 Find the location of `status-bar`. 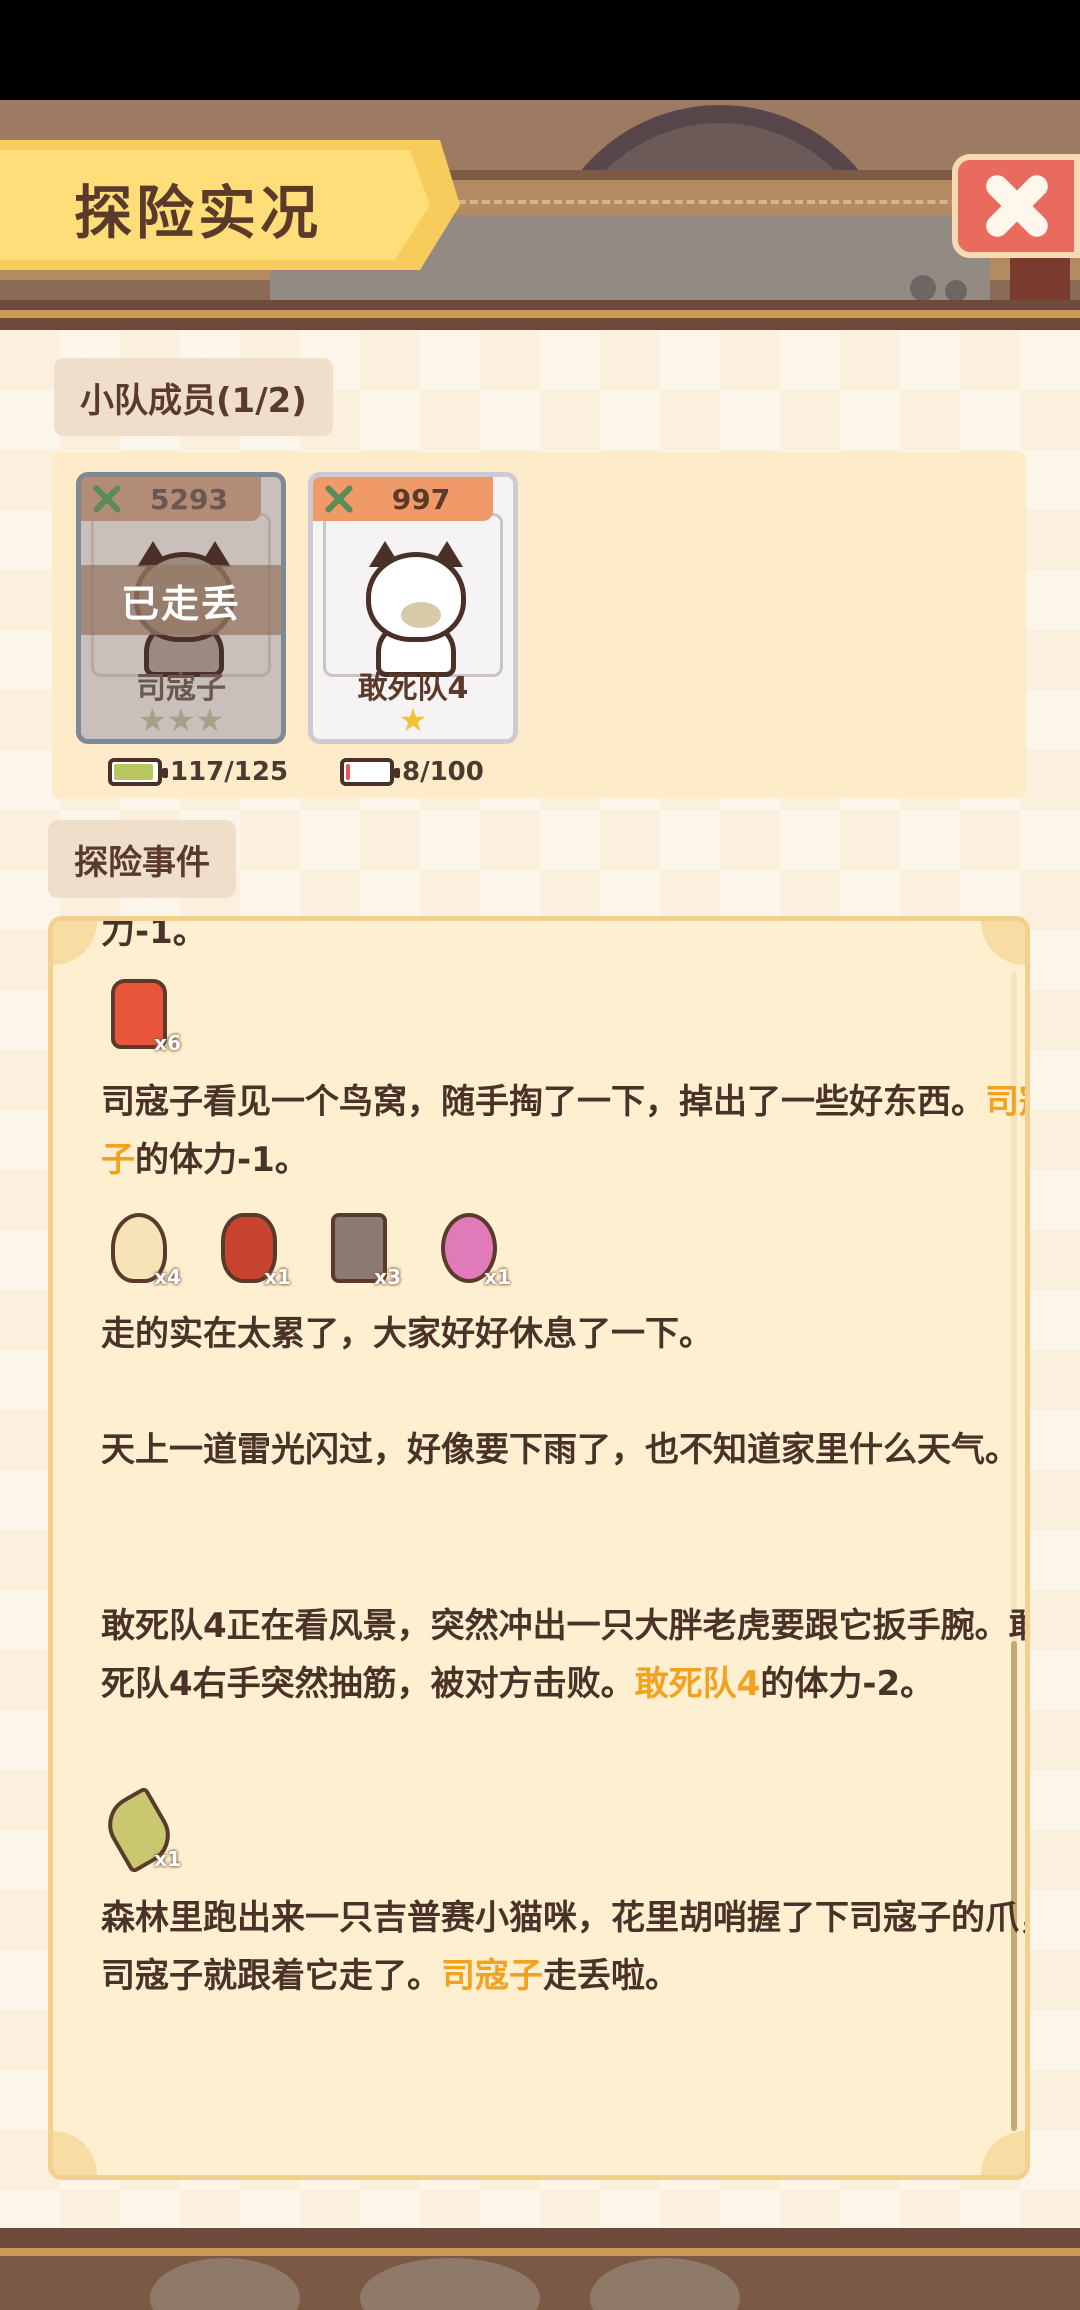

status-bar is located at coordinates (540, 50).